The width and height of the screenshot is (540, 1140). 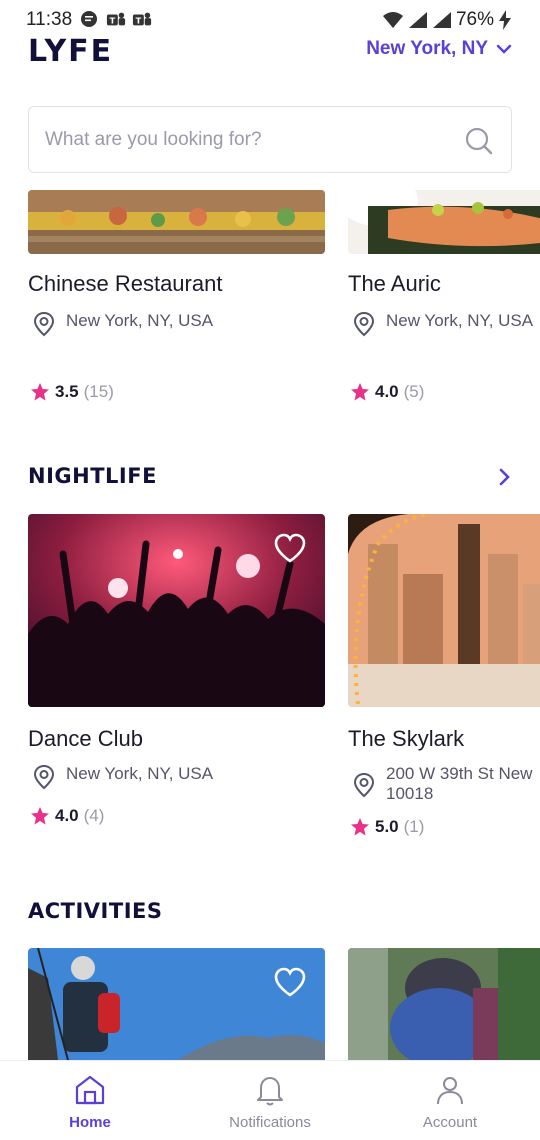 What do you see at coordinates (245, 139) in the screenshot?
I see `search-input` at bounding box center [245, 139].